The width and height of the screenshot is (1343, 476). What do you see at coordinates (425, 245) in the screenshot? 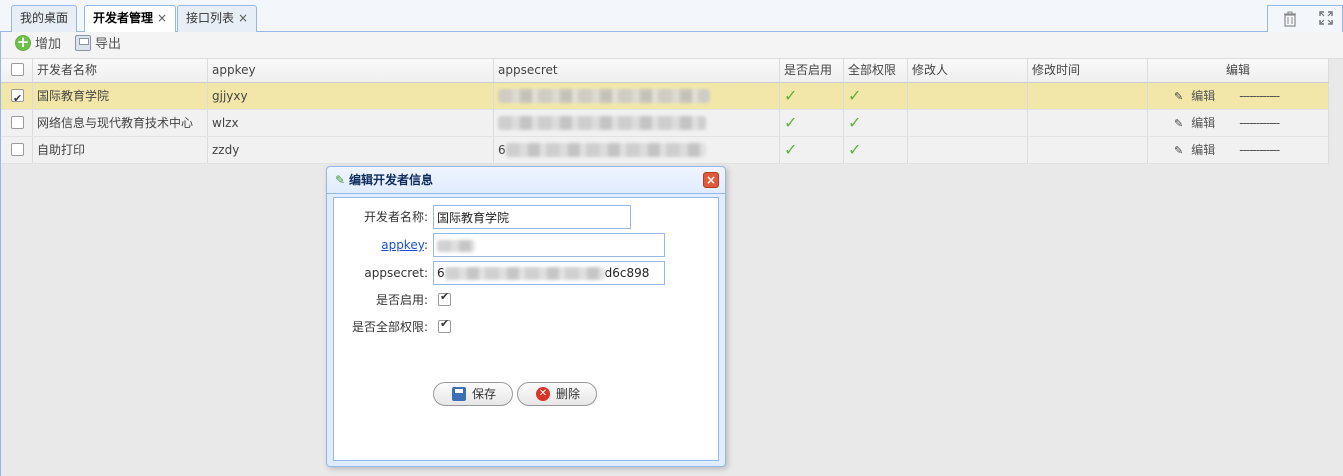
I see `appkey-label-colon: :` at bounding box center [425, 245].